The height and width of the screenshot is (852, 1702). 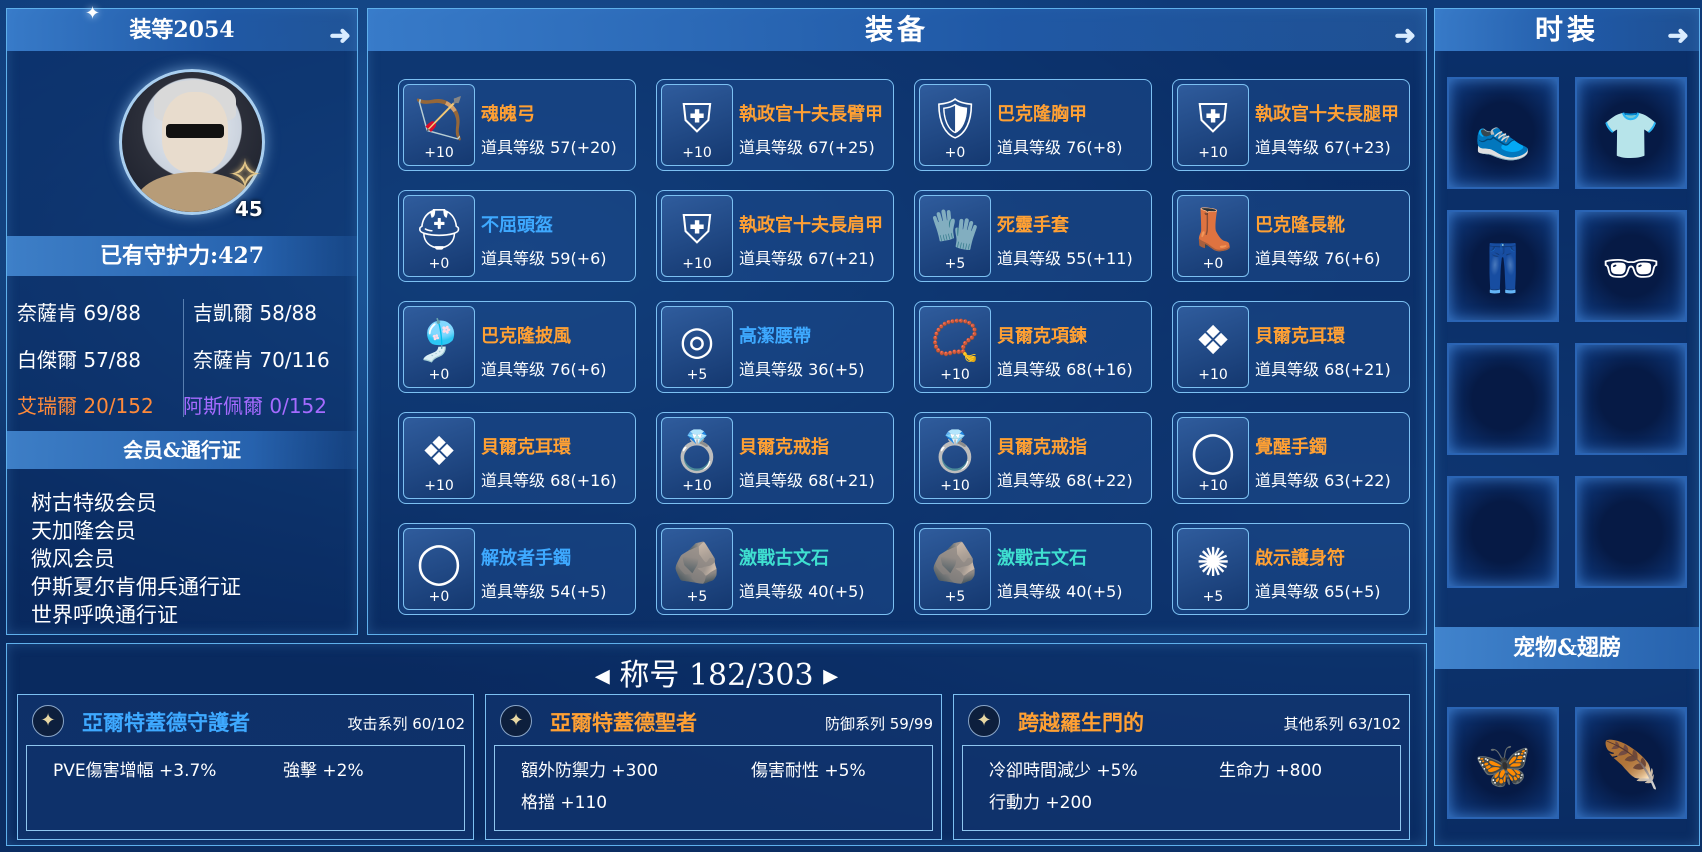 What do you see at coordinates (955, 458) in the screenshot?
I see `item-icon-box: 💍 +10` at bounding box center [955, 458].